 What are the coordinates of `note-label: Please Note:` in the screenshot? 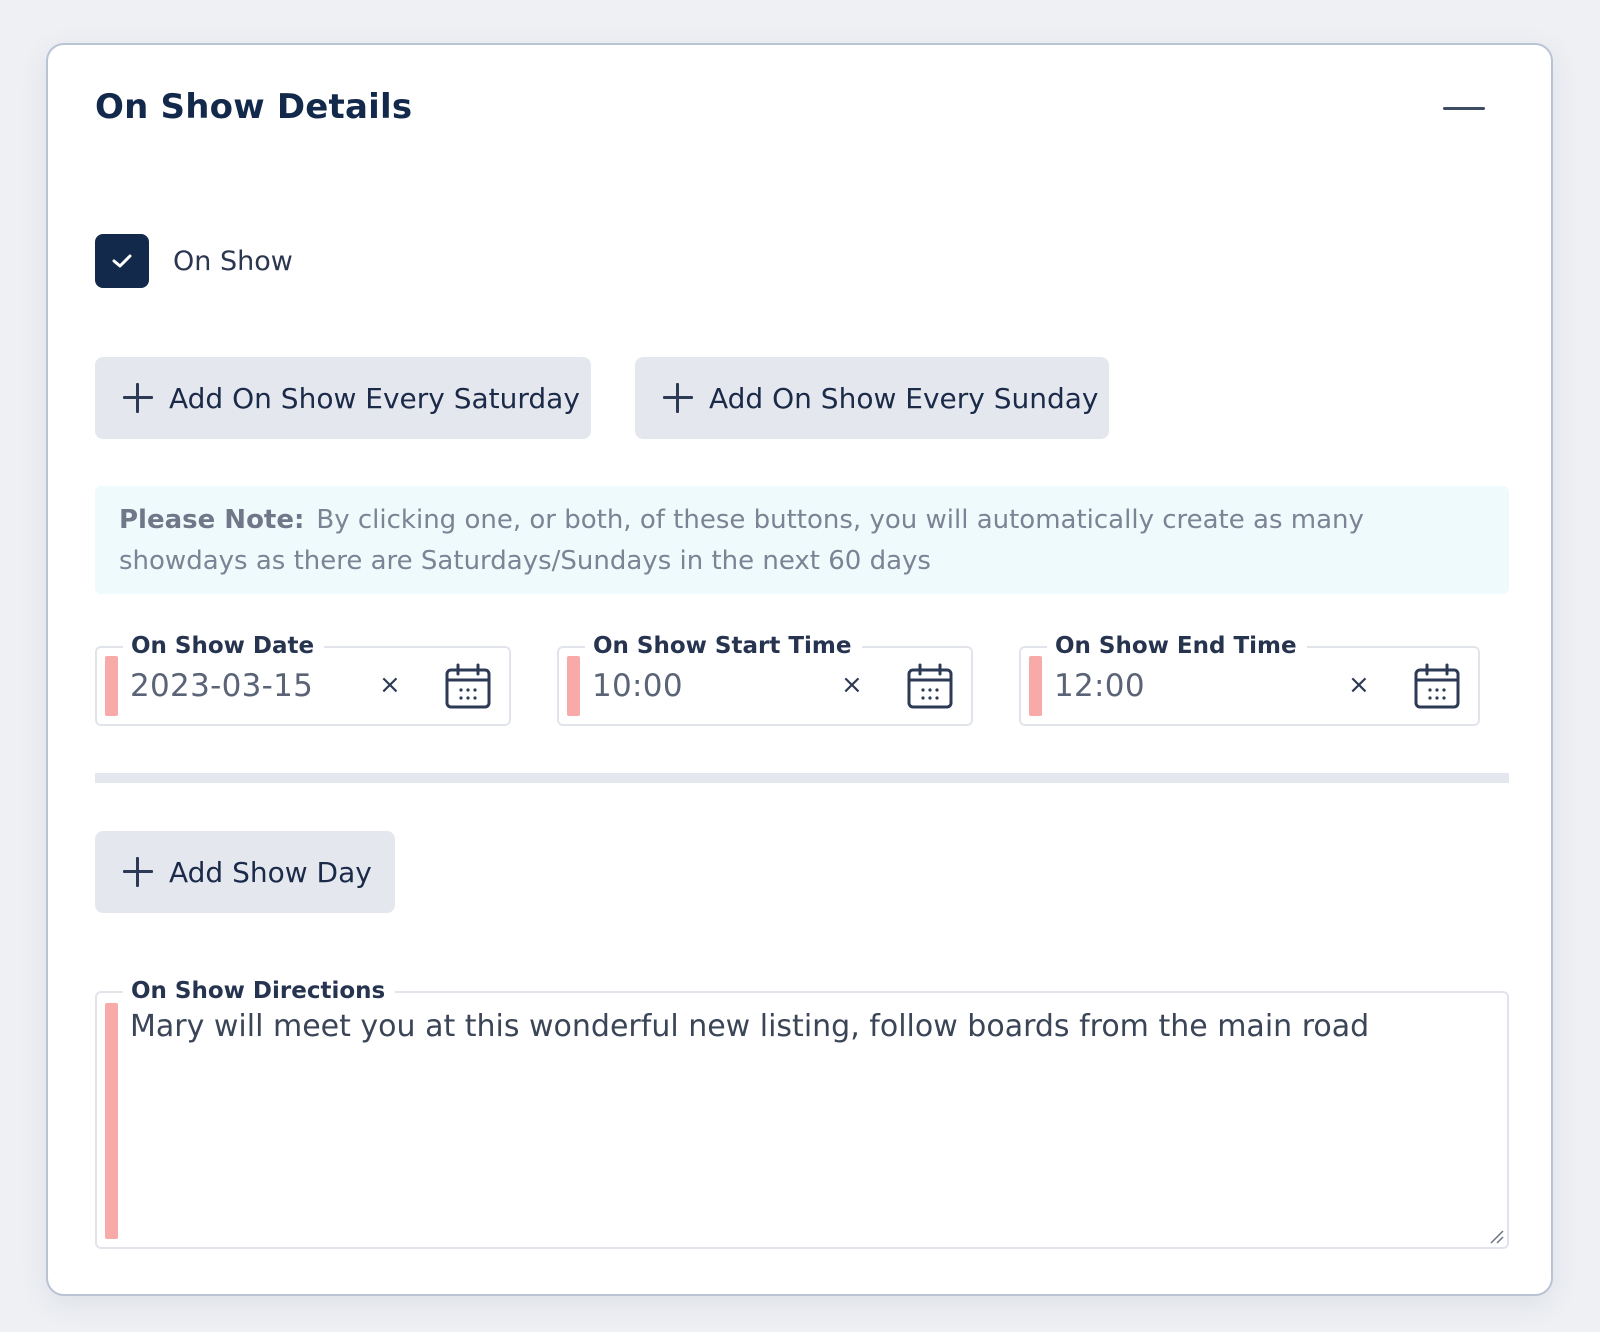 It's located at (212, 520).